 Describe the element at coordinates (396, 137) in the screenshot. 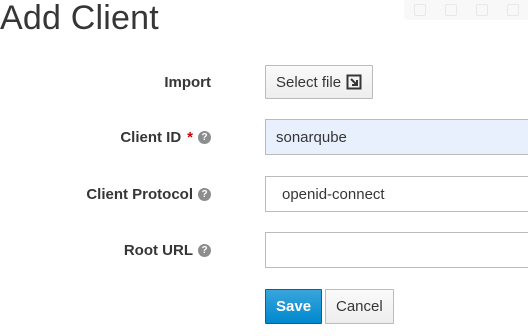

I see `client-id-input` at that location.